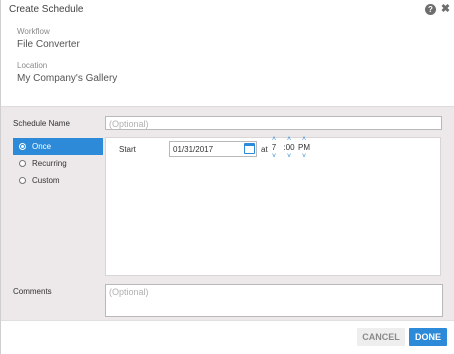 The image size is (454, 354). Describe the element at coordinates (33, 31) in the screenshot. I see `workflow-label: Workflow` at that location.